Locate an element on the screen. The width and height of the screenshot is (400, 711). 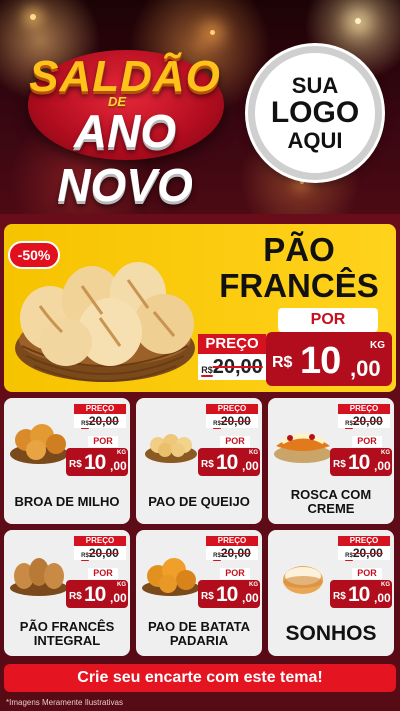
featured-old-price-box: PREÇO R$20,00 is located at coordinates (232, 358).